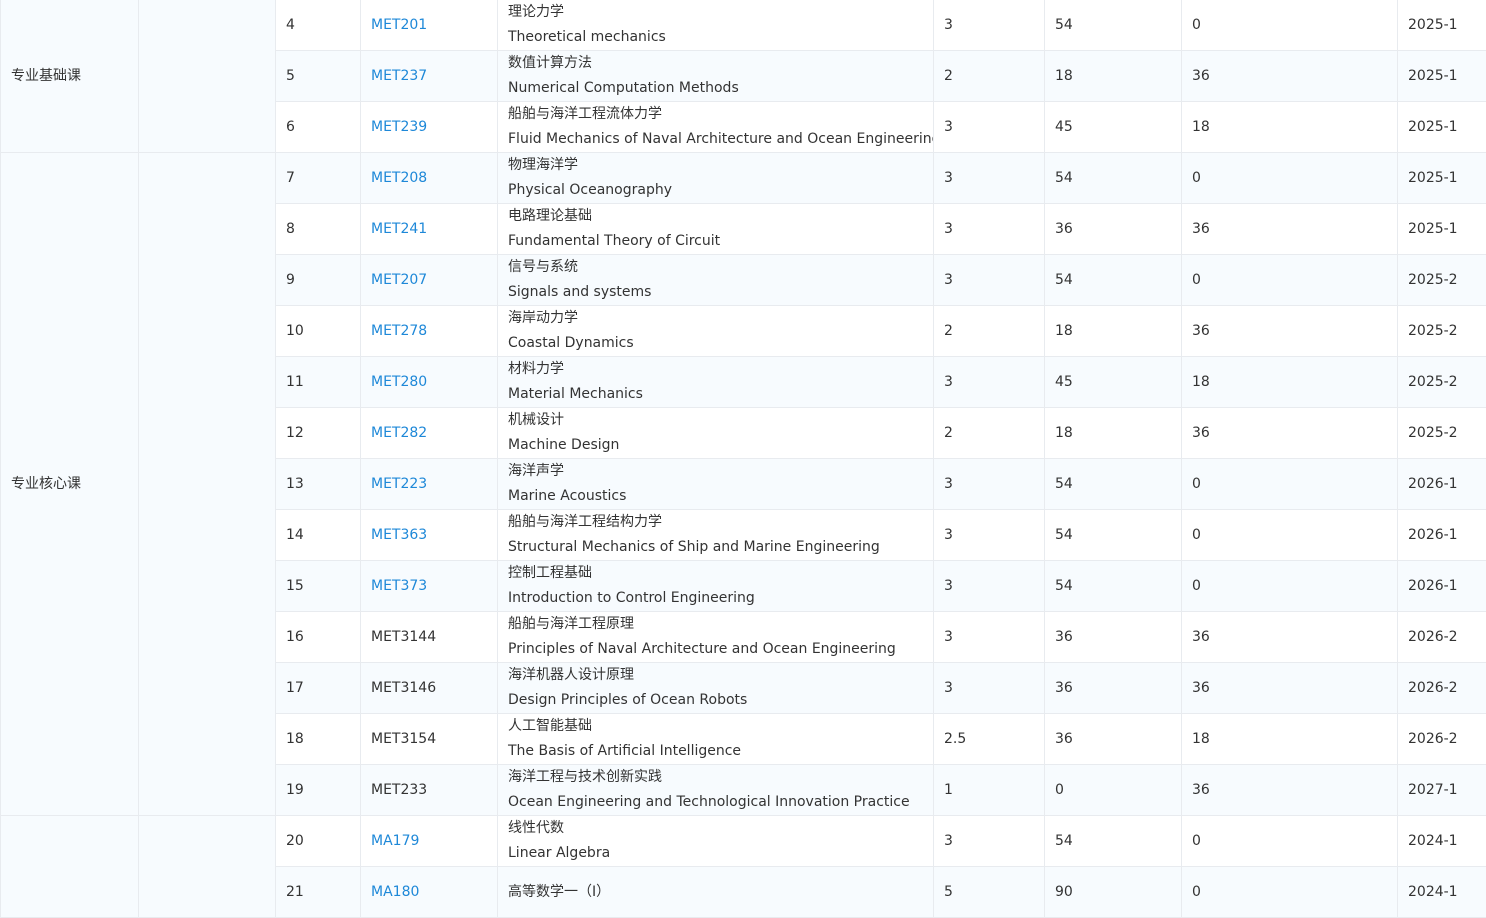  What do you see at coordinates (715, 828) in the screenshot?
I see `course-name-zh: 线性代数` at bounding box center [715, 828].